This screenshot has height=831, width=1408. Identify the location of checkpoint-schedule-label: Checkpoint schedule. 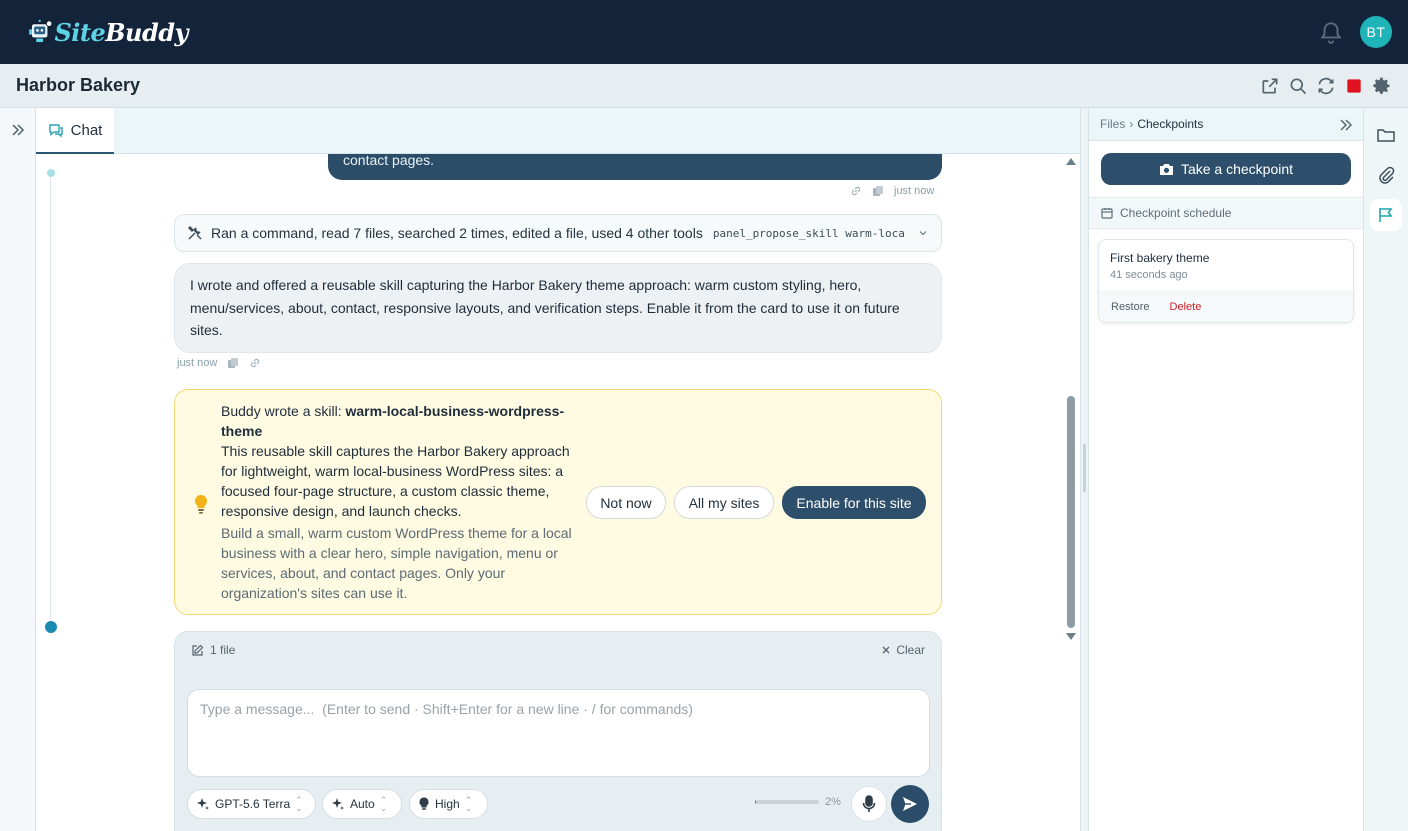
(1176, 213).